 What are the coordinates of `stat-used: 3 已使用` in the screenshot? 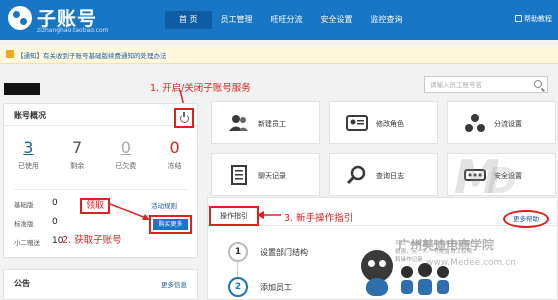 It's located at (28, 155).